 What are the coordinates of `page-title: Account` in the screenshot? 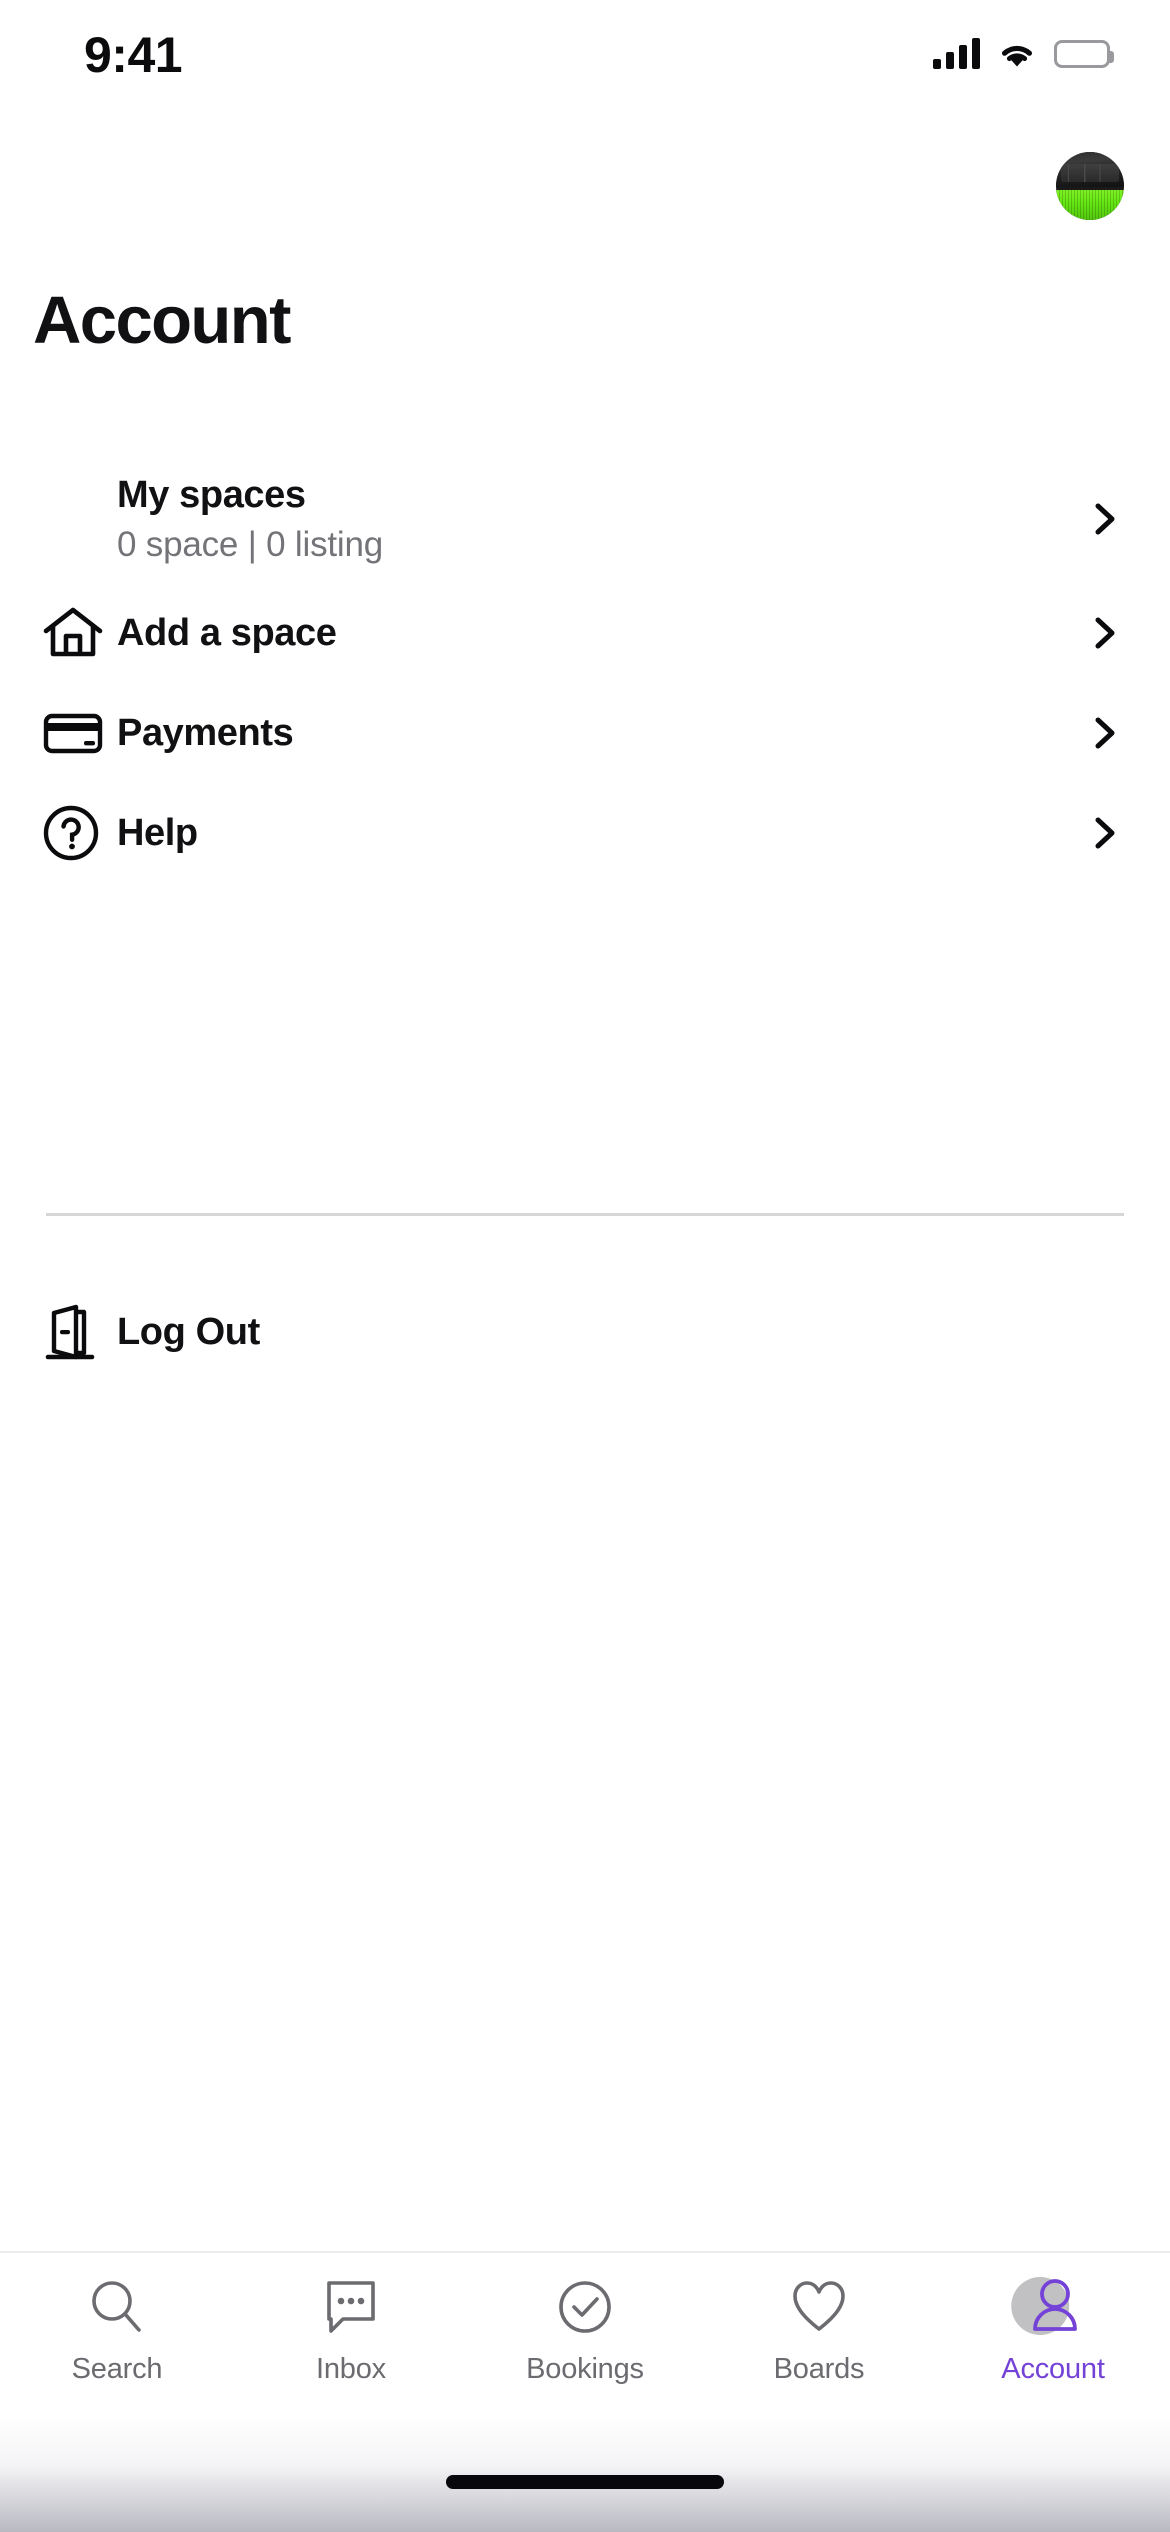 It's located at (162, 320).